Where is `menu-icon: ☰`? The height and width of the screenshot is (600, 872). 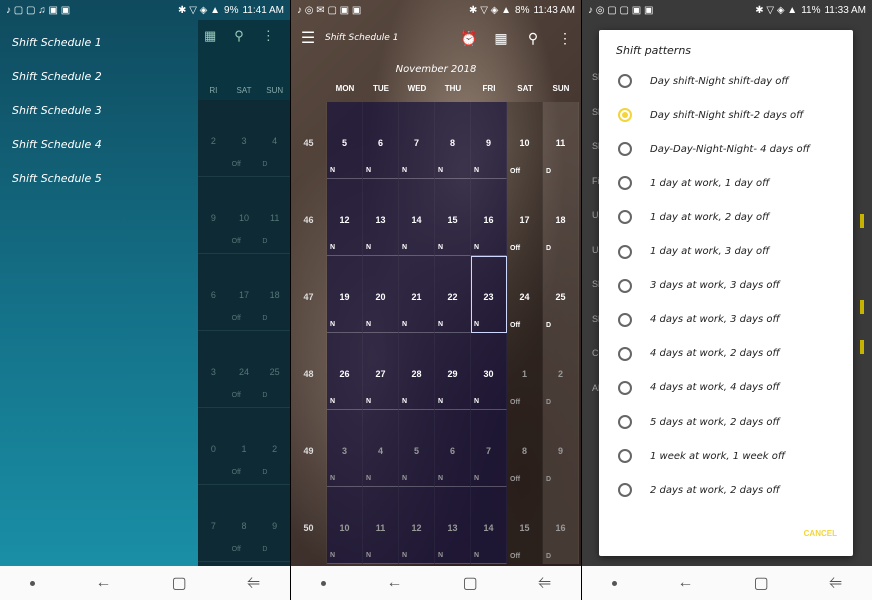 menu-icon: ☰ is located at coordinates (308, 38).